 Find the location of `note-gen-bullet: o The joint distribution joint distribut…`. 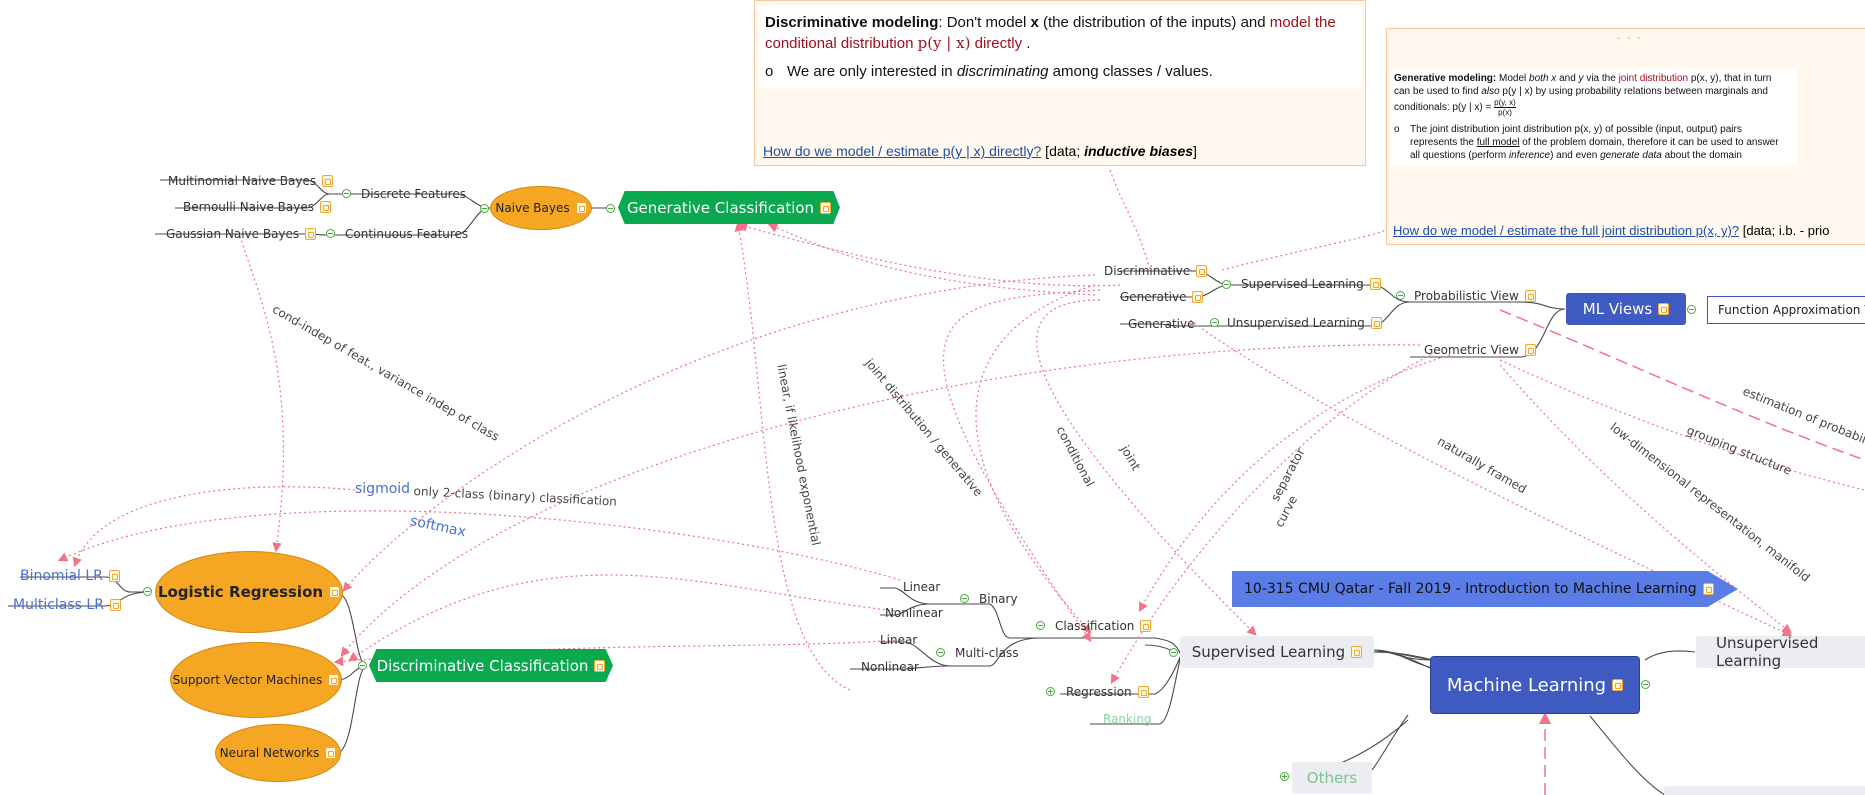

note-gen-bullet: o The joint distribution joint distribut… is located at coordinates (1586, 142).